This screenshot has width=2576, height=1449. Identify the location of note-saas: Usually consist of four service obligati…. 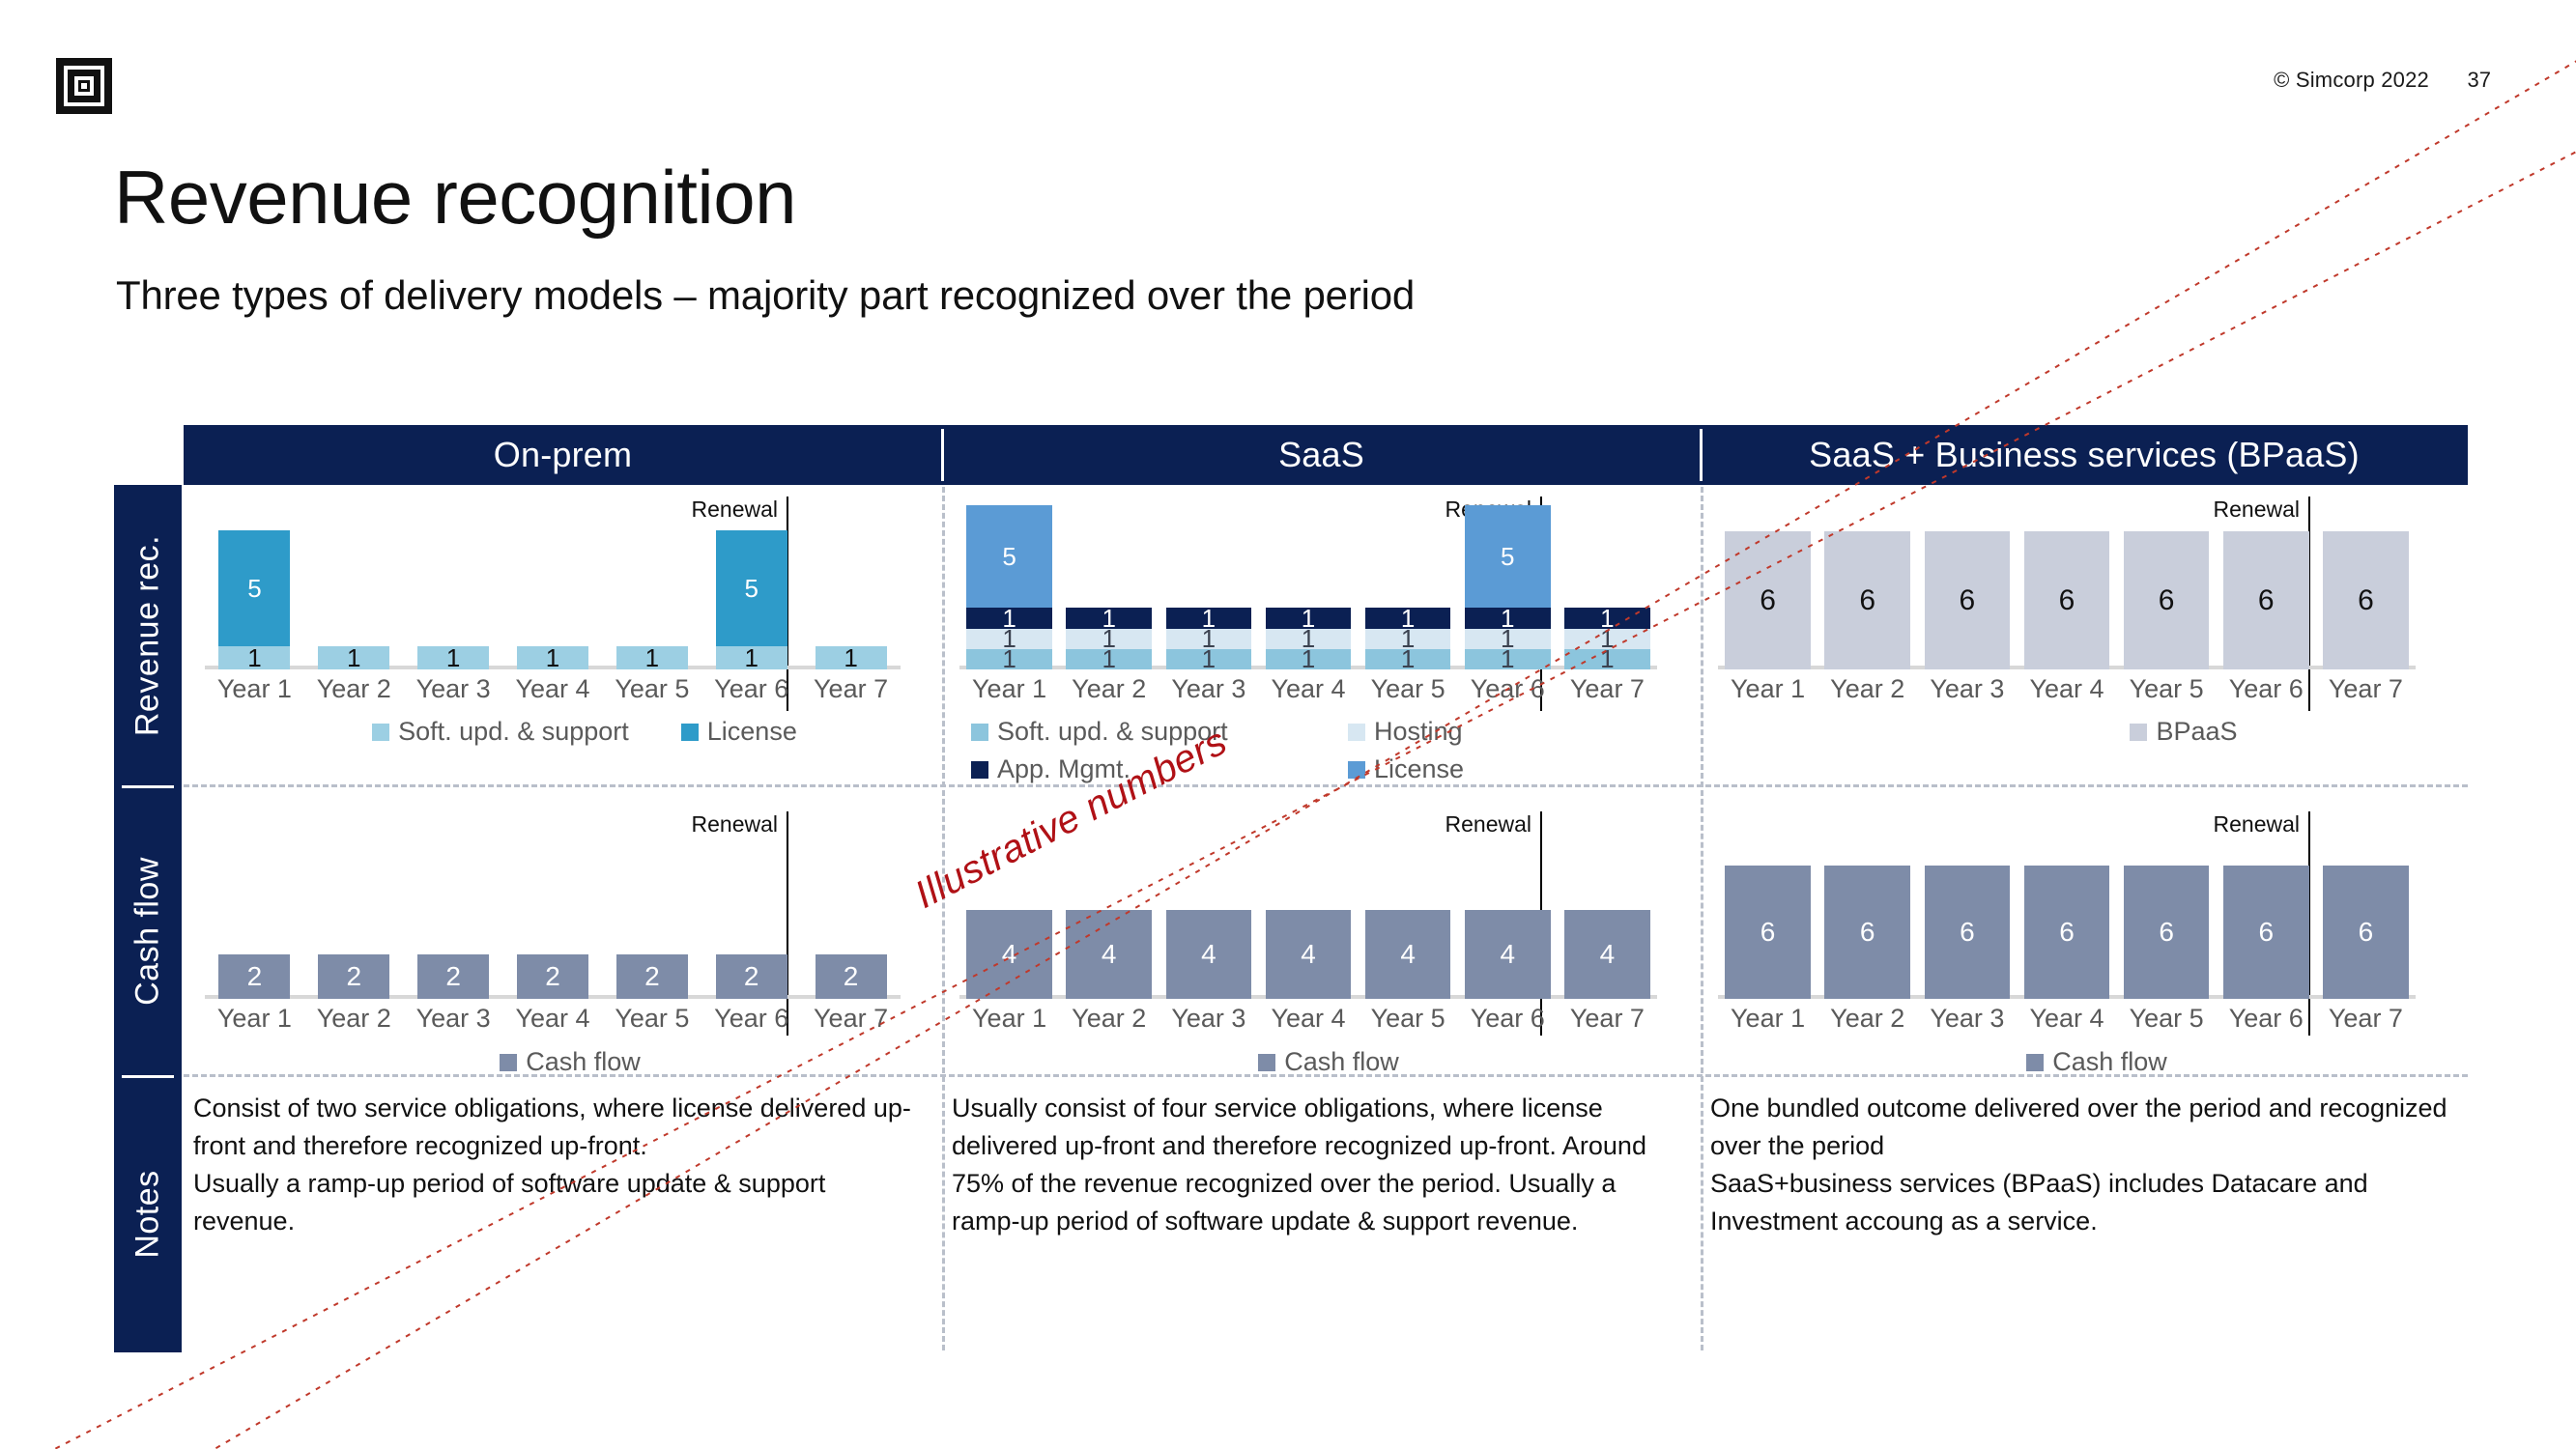
(1299, 1165).